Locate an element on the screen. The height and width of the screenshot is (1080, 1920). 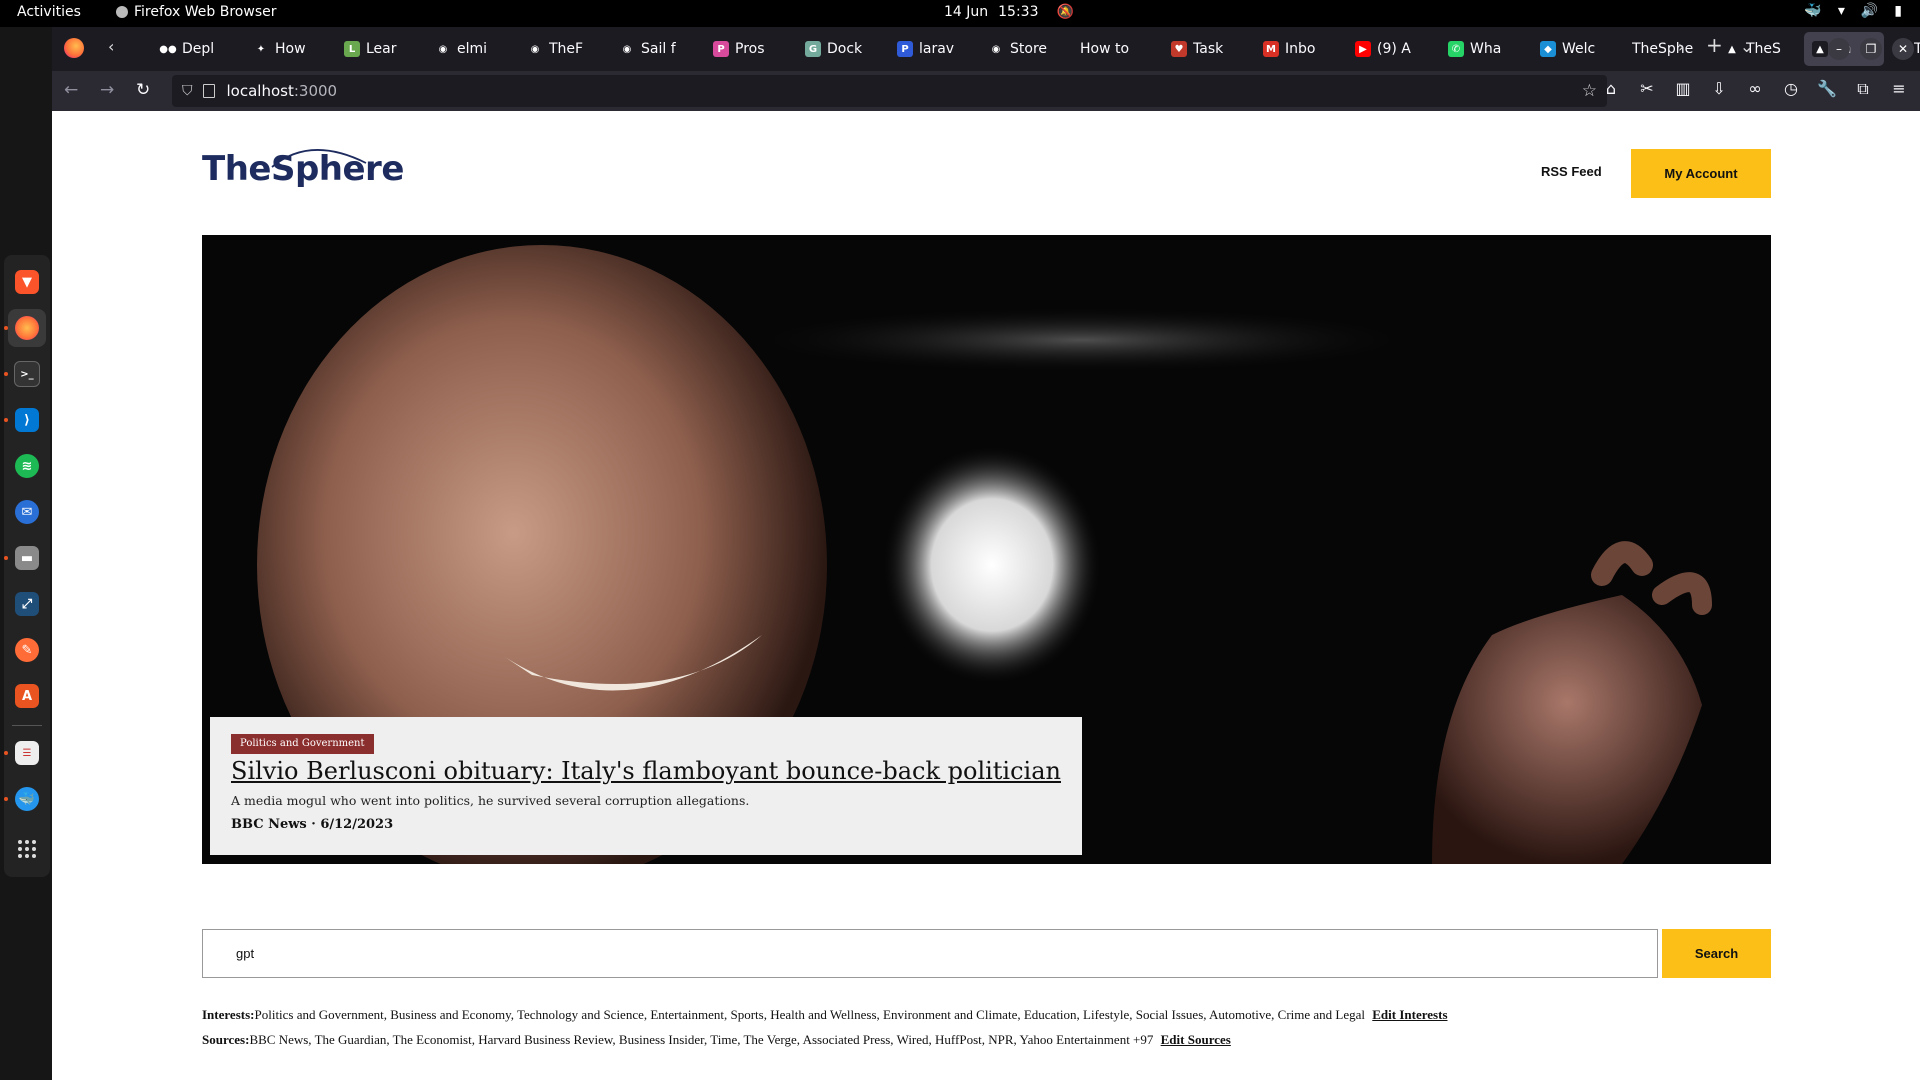
clock-date: 14 Jun is located at coordinates (966, 12).